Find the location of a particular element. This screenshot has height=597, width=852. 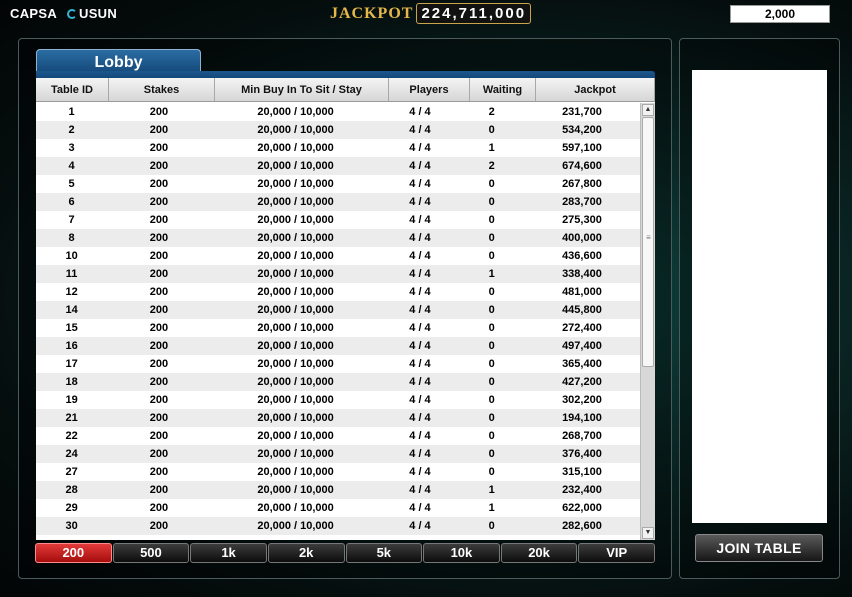

cell-id: 19 is located at coordinates (71, 400).